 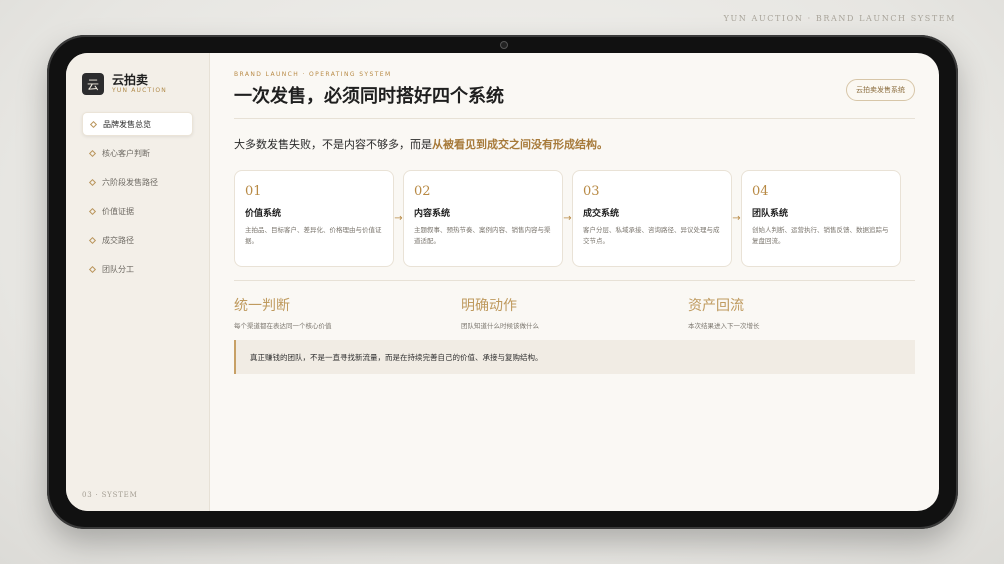 I want to click on principle-title: 明确动作, so click(x=489, y=306).